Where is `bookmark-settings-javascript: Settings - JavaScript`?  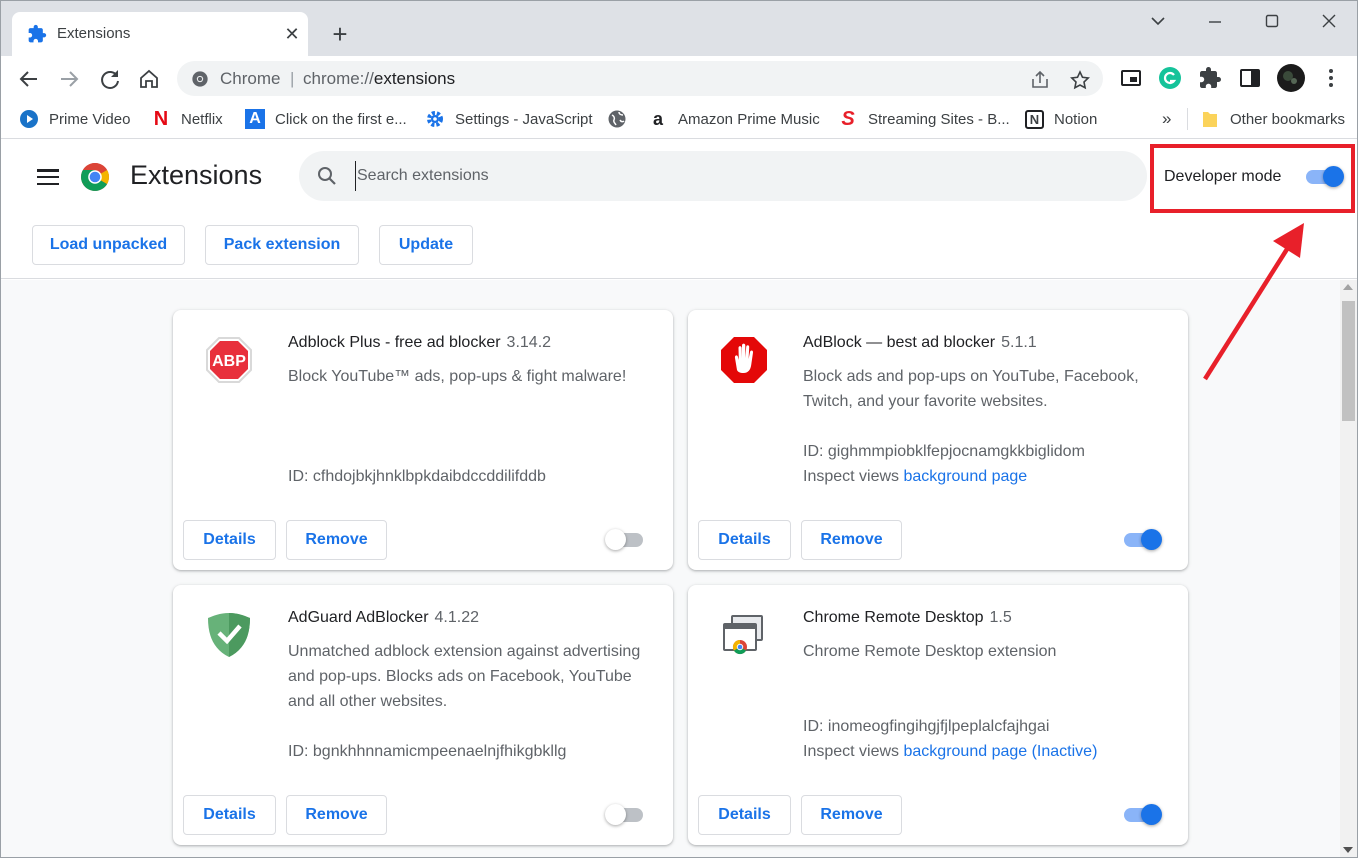 bookmark-settings-javascript: Settings - JavaScript is located at coordinates (509, 119).